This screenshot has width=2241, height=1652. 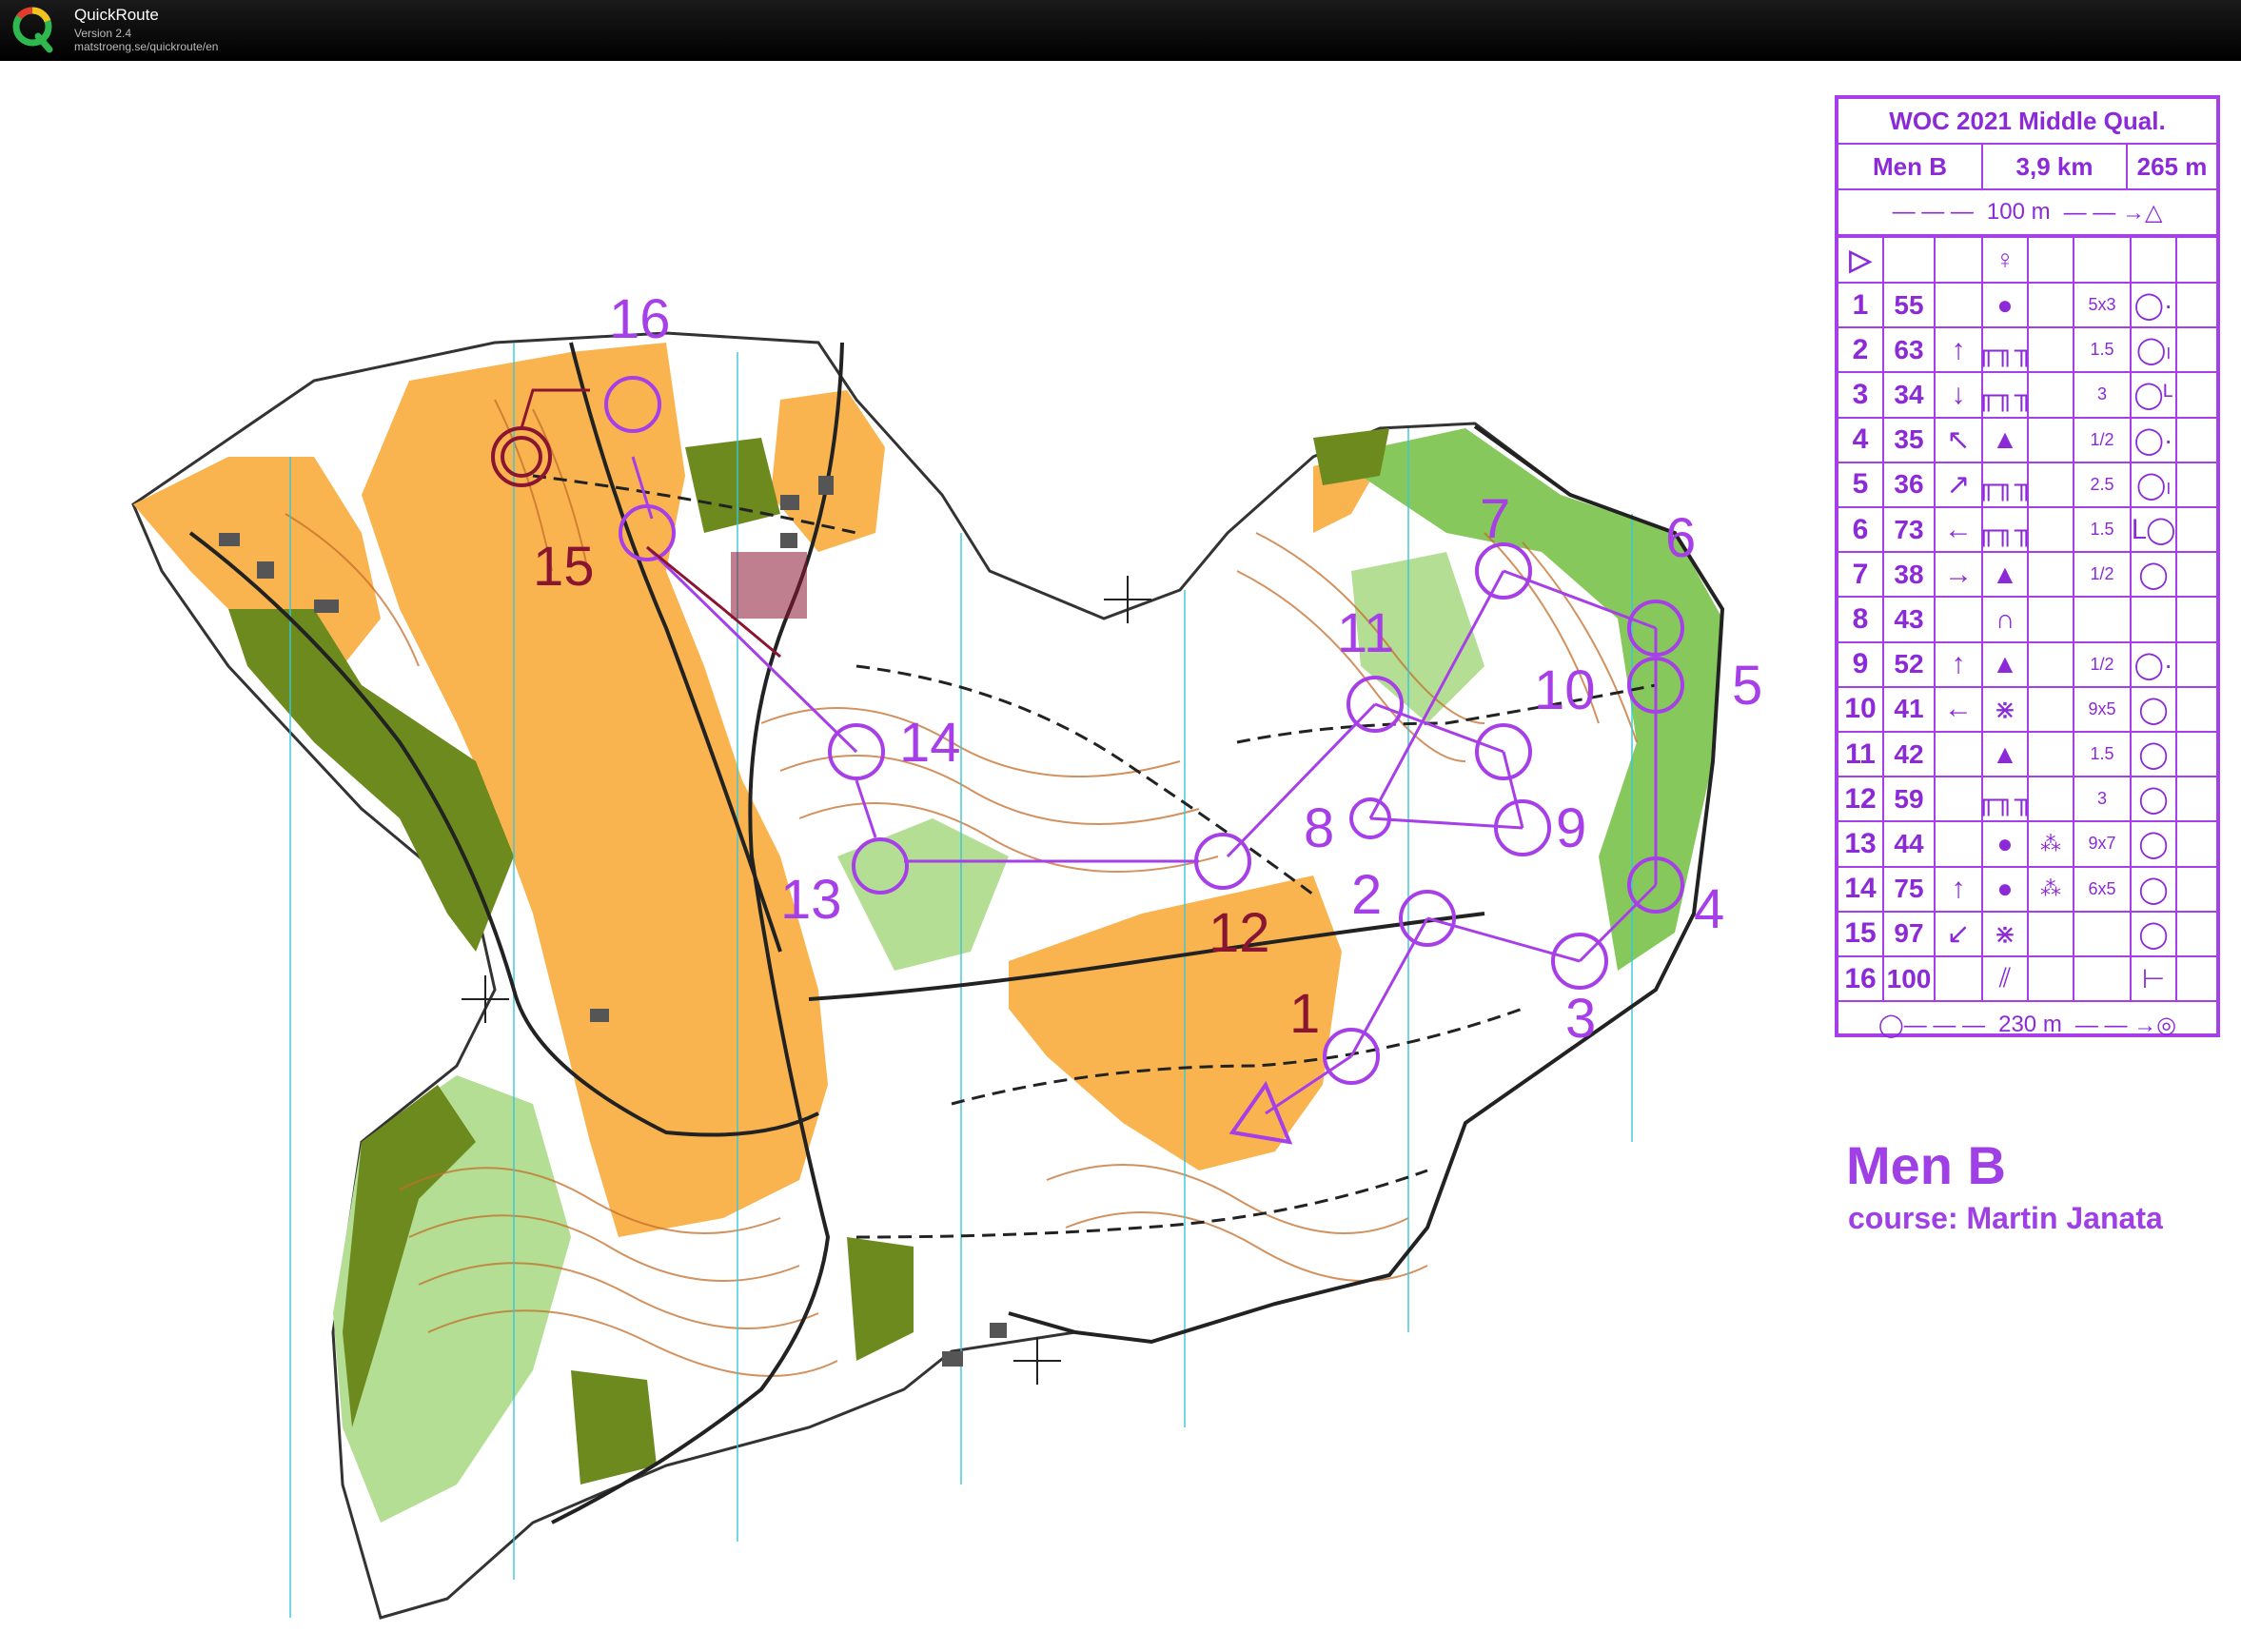 What do you see at coordinates (2027, 620) in the screenshot?
I see `desc-control-row: 8 43 ∩` at bounding box center [2027, 620].